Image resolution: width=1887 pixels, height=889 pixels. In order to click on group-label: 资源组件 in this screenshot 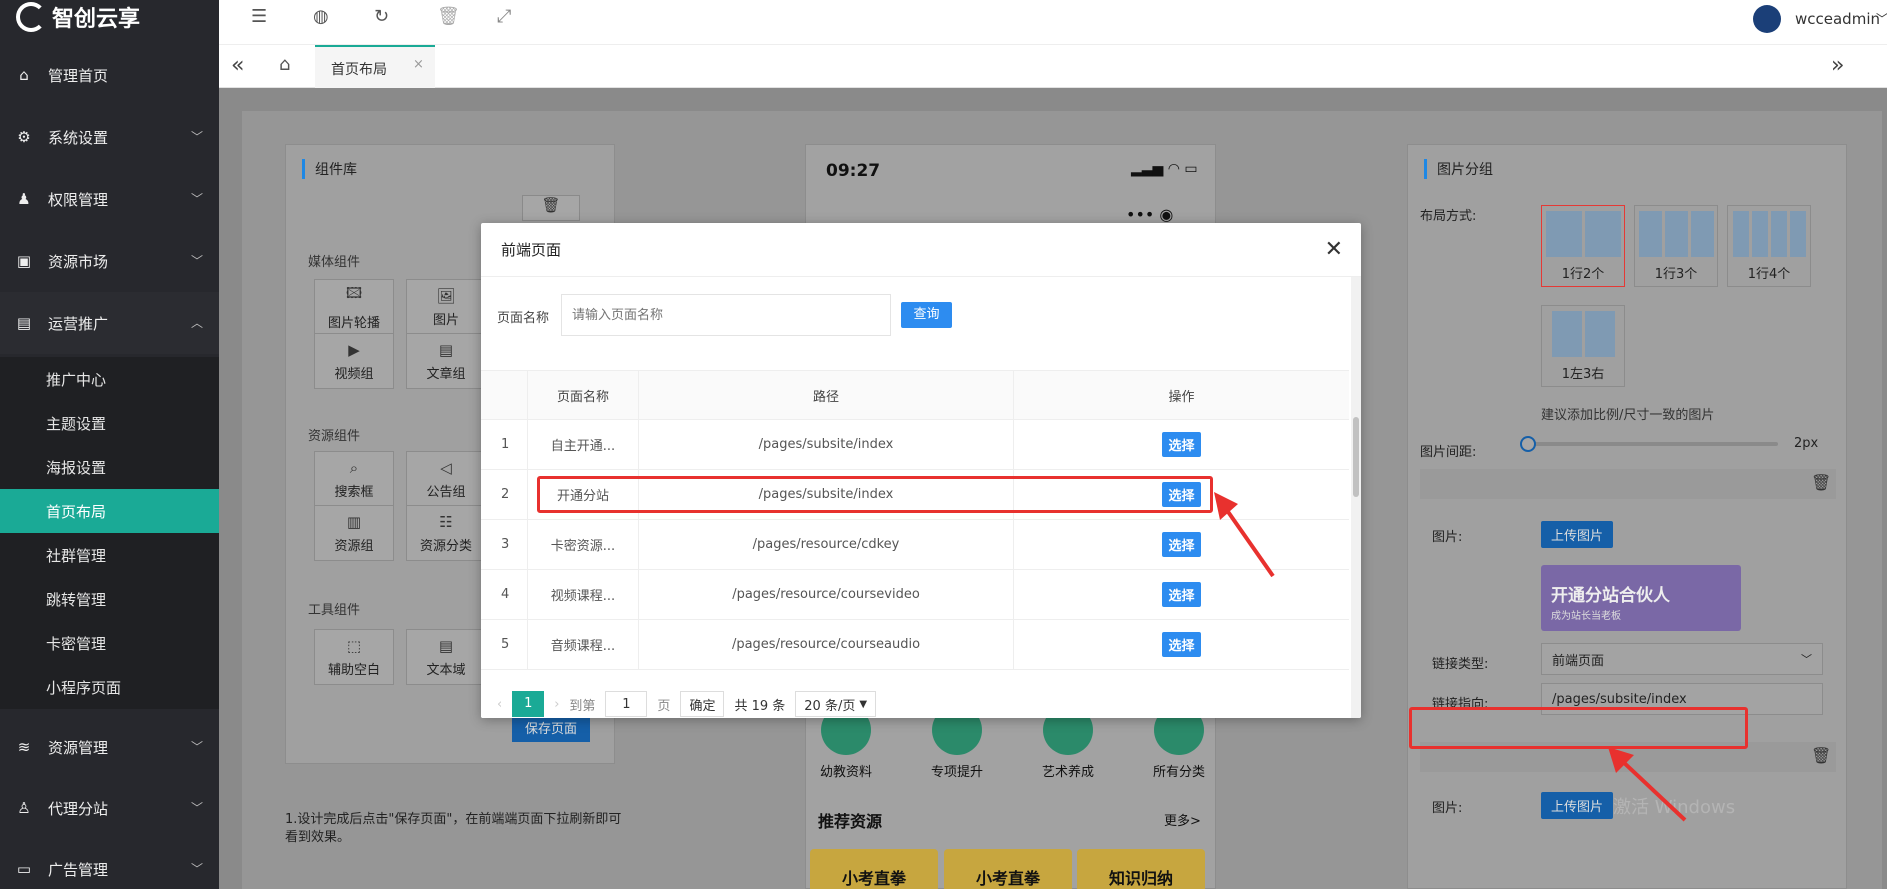, I will do `click(334, 436)`.